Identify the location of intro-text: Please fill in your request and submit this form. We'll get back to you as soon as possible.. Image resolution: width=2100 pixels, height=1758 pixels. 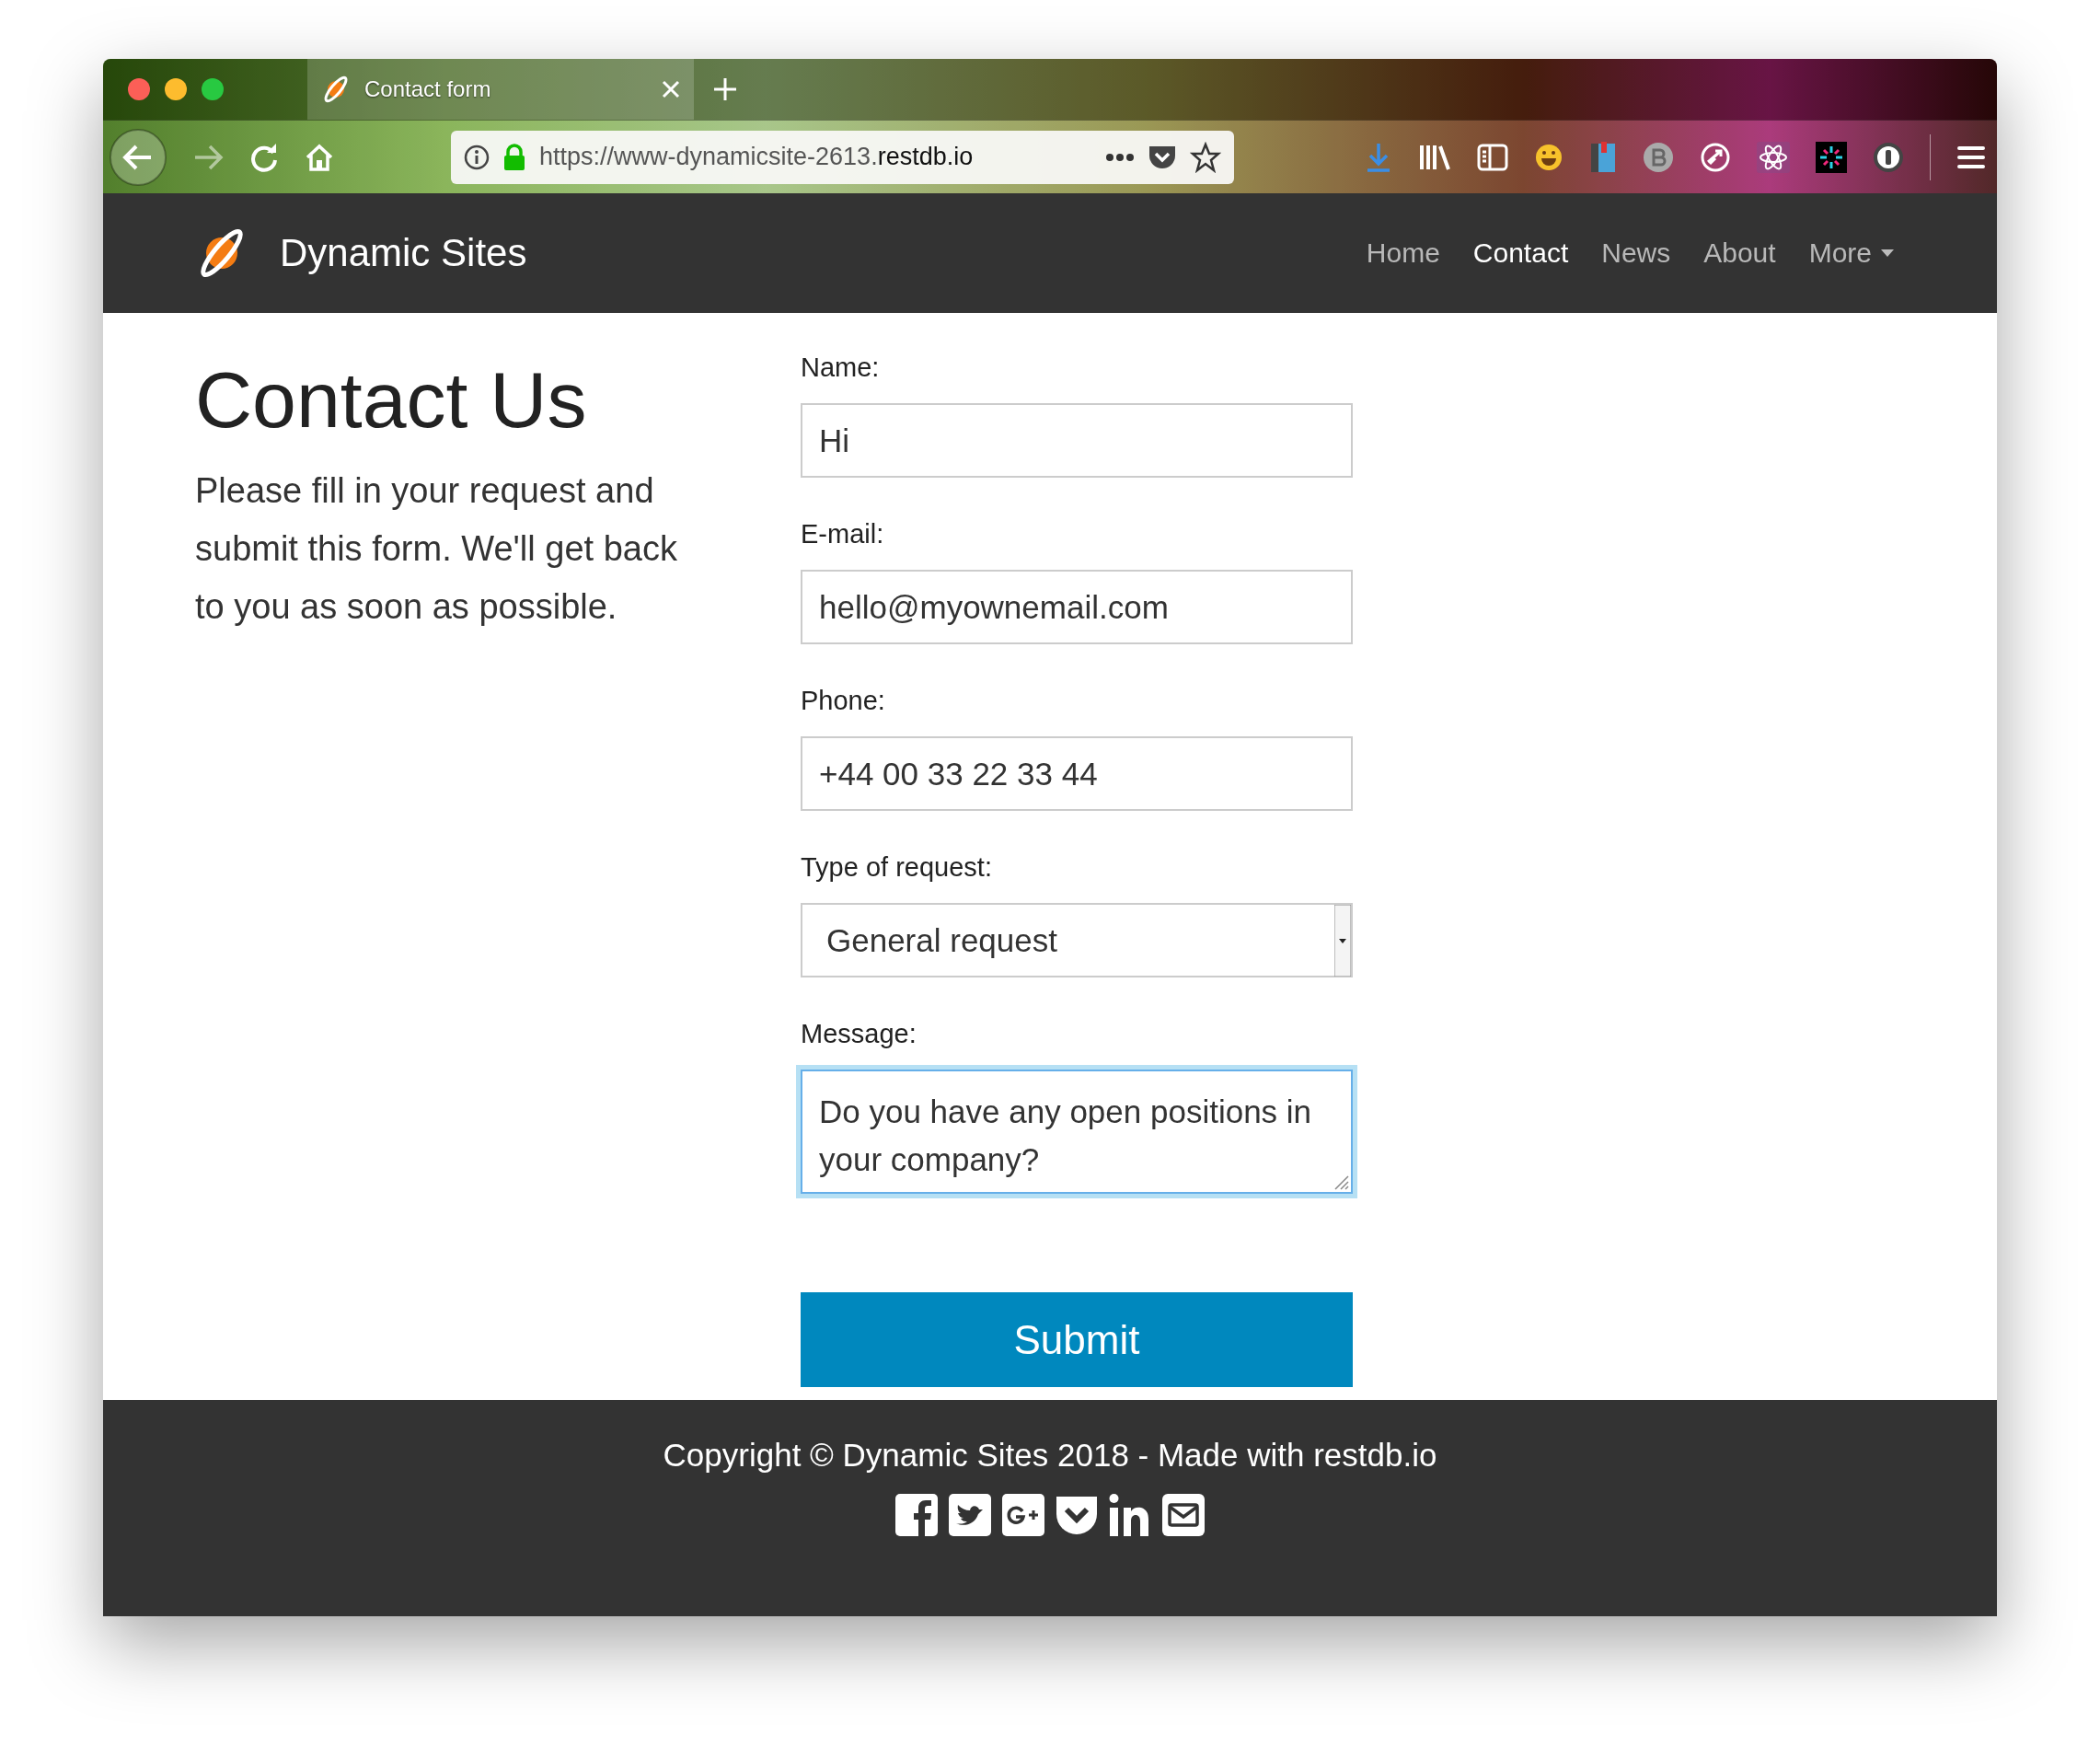
(436, 549).